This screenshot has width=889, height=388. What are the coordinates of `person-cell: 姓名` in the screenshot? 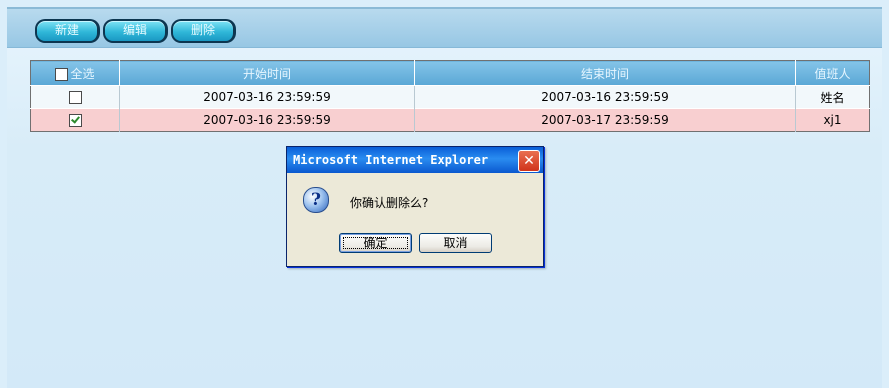 It's located at (832, 97).